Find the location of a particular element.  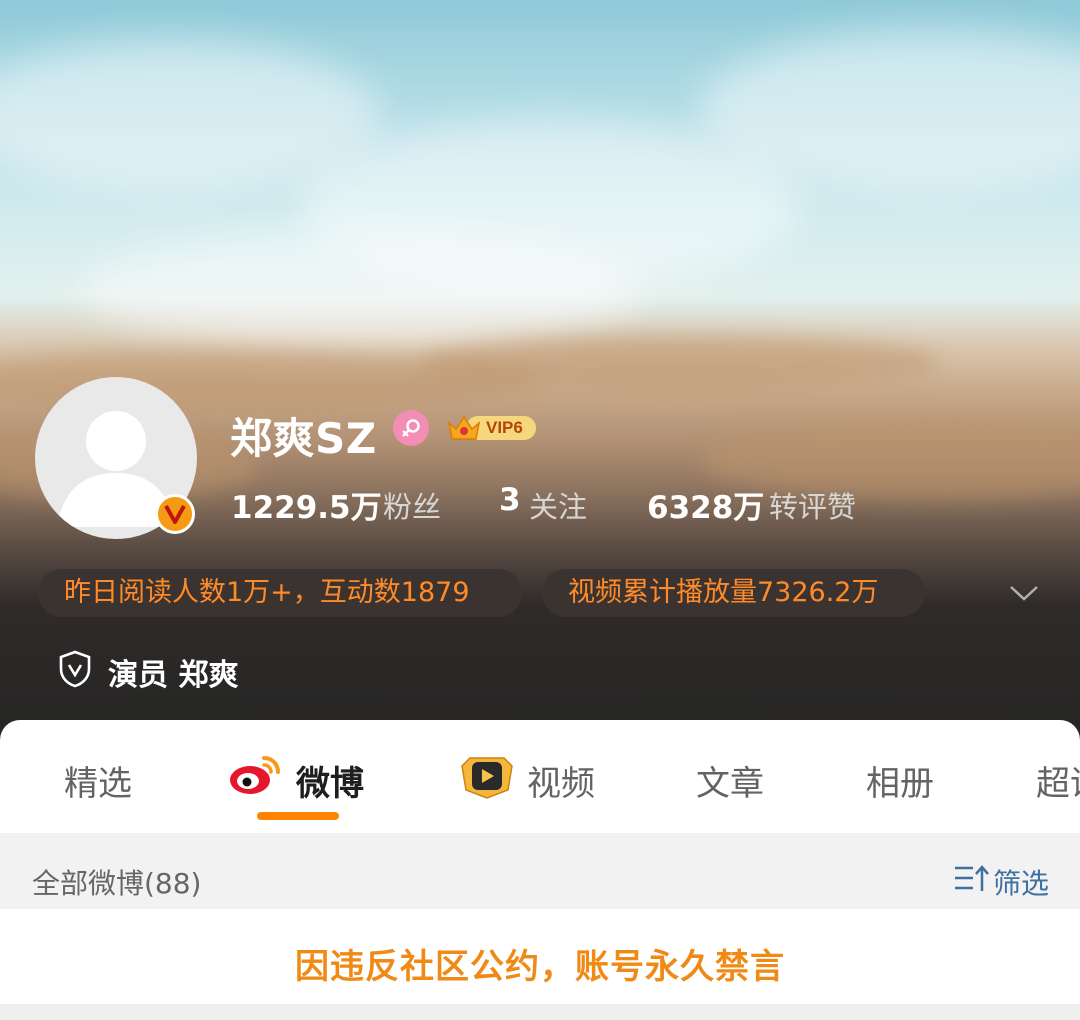

chevron-down-icon is located at coordinates (1024, 593).